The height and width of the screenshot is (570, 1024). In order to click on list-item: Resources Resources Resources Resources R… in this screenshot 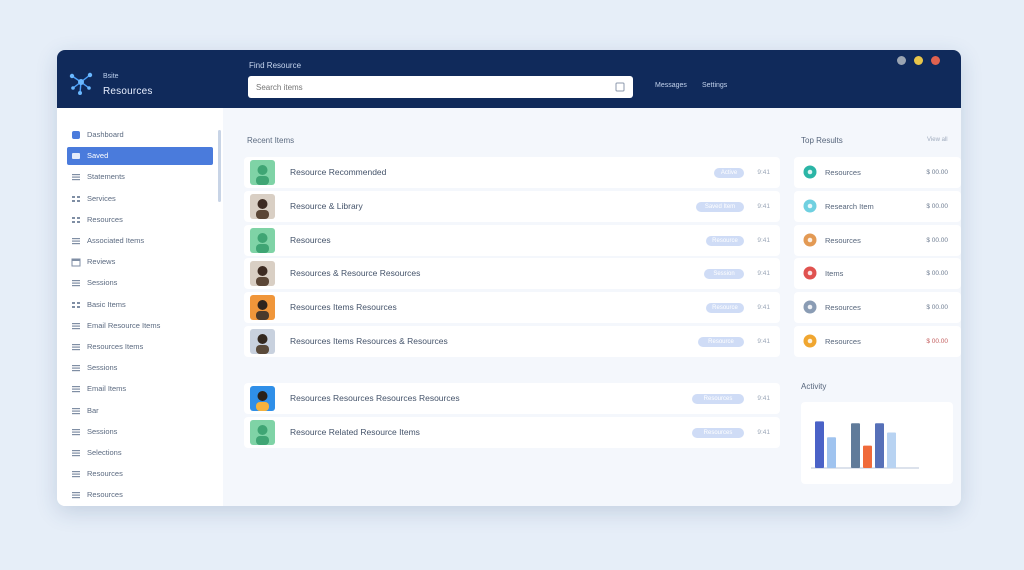, I will do `click(512, 398)`.